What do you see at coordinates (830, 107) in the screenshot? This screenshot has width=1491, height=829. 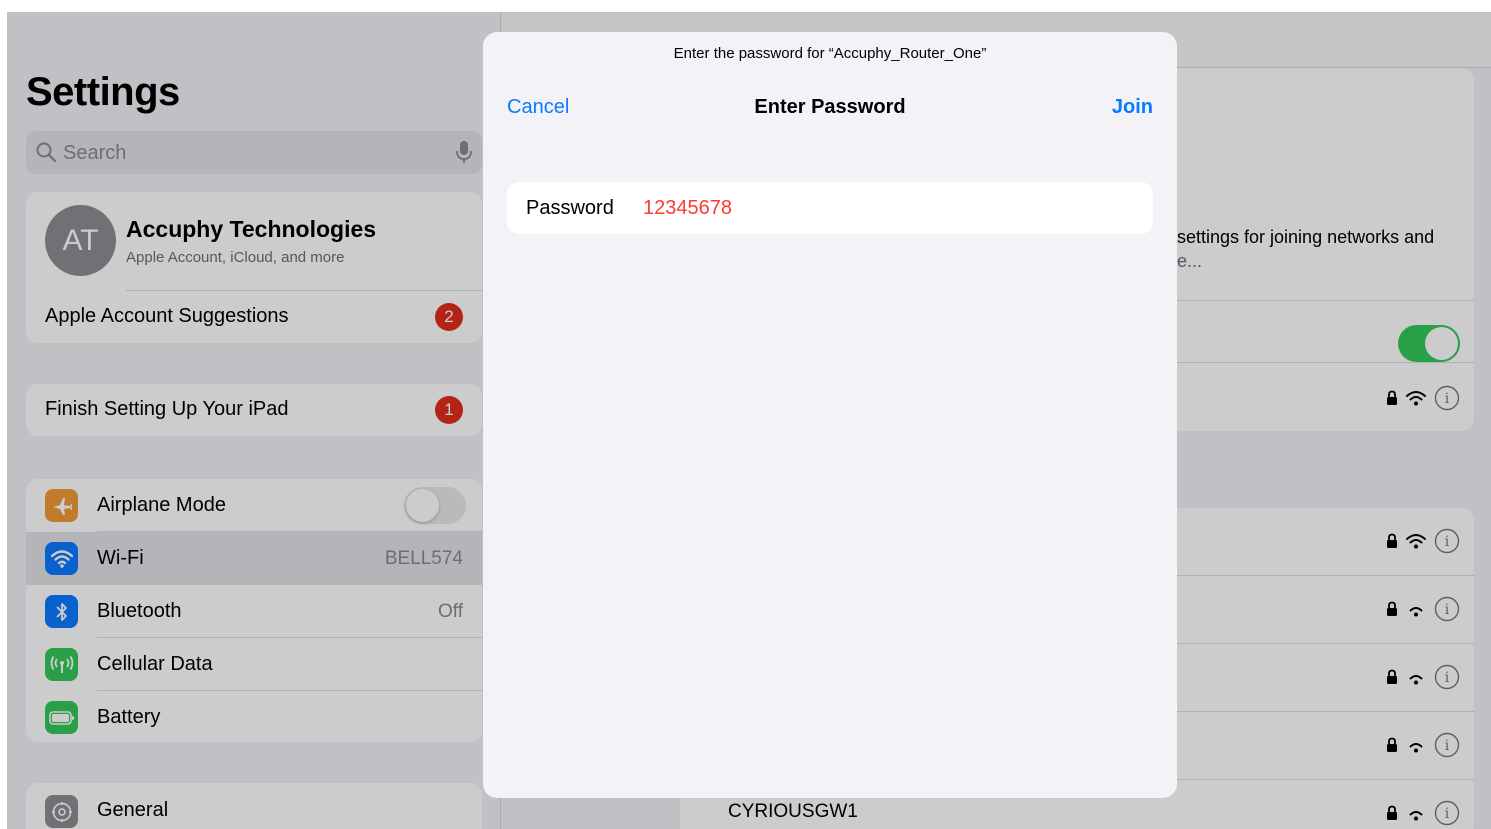 I see `modal-title: Enter Password` at bounding box center [830, 107].